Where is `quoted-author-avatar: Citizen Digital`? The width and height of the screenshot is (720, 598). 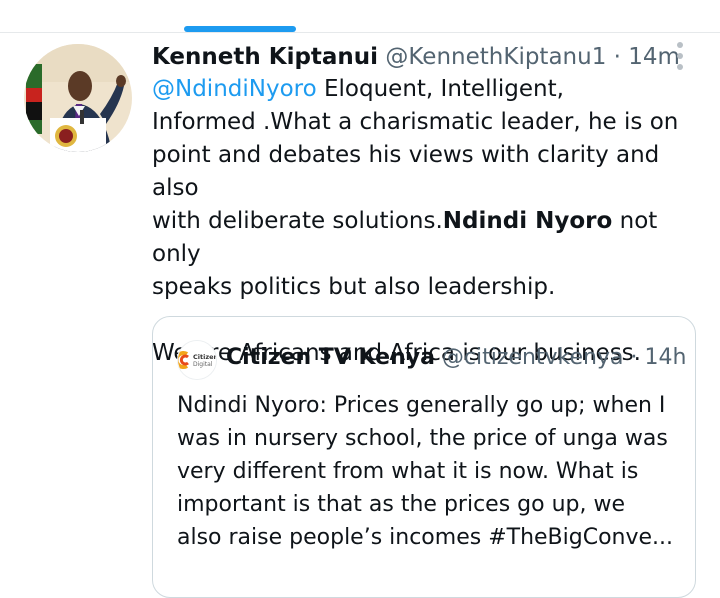
quoted-author-avatar: Citizen Digital is located at coordinates (197, 360).